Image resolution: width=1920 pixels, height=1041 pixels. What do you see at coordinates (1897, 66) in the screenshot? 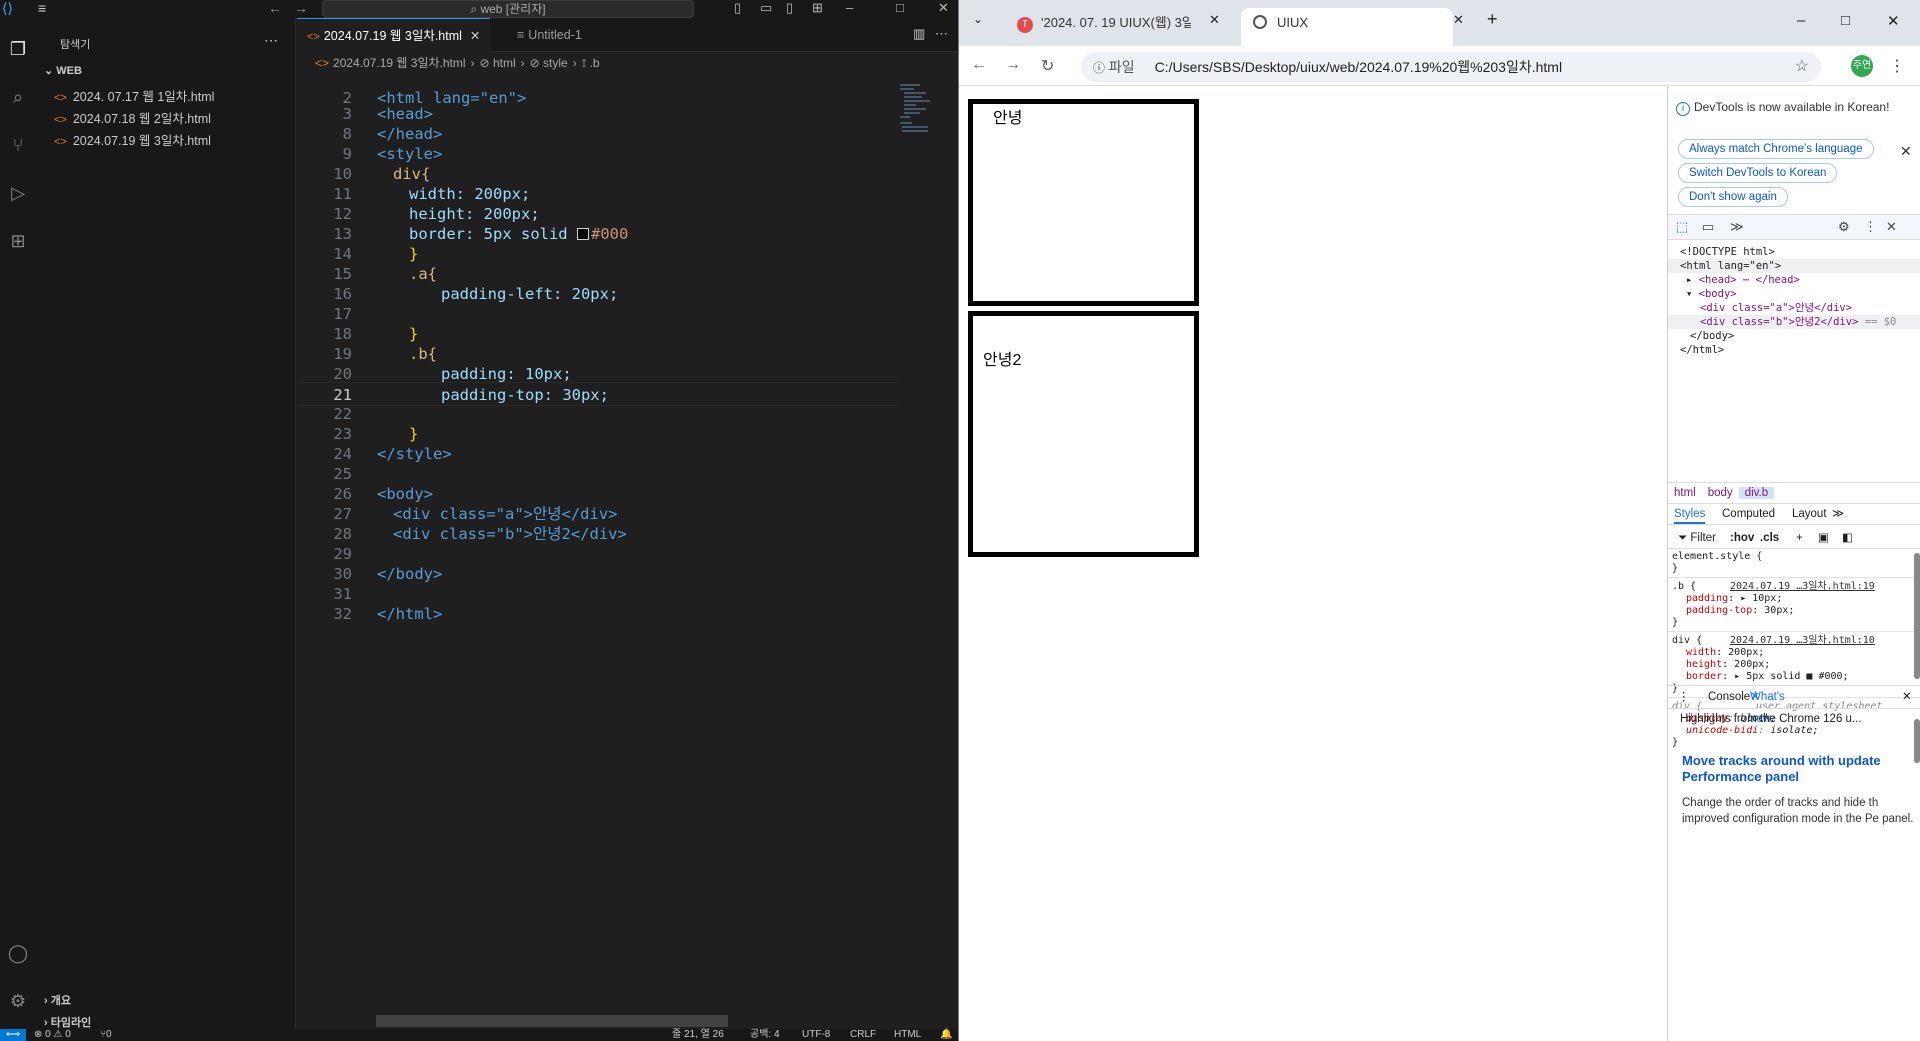
I see `chrome-menu-icon: ⋮` at bounding box center [1897, 66].